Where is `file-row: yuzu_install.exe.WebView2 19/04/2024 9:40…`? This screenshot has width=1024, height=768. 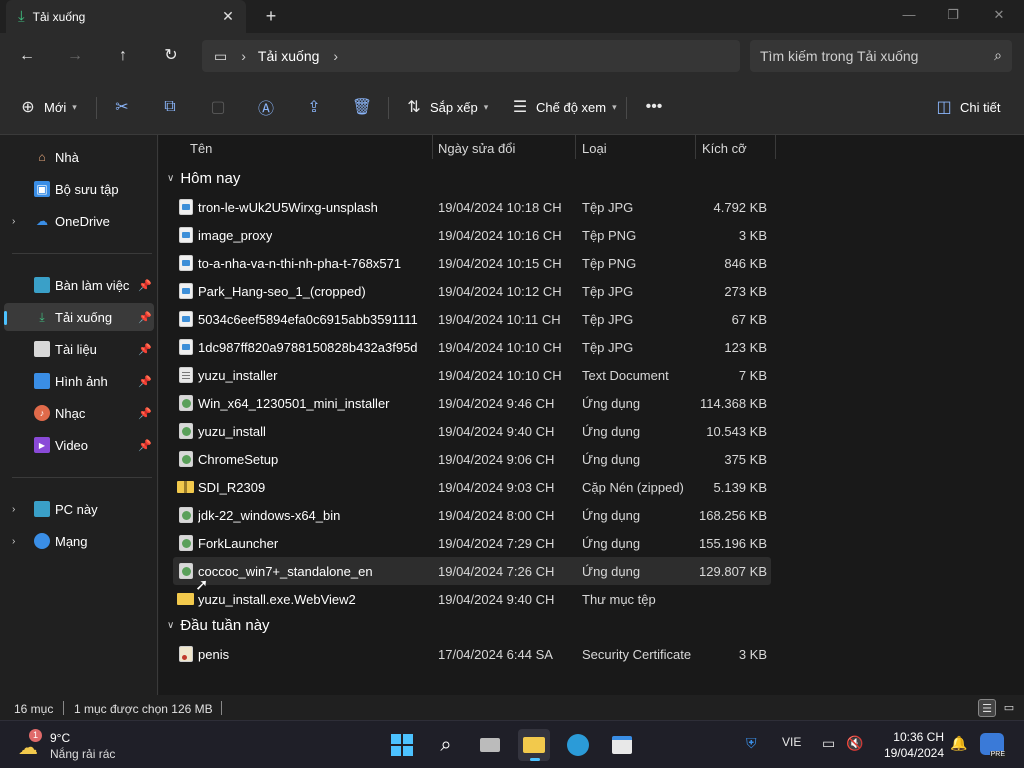 file-row: yuzu_install.exe.WebView2 19/04/2024 9:40… is located at coordinates (472, 599).